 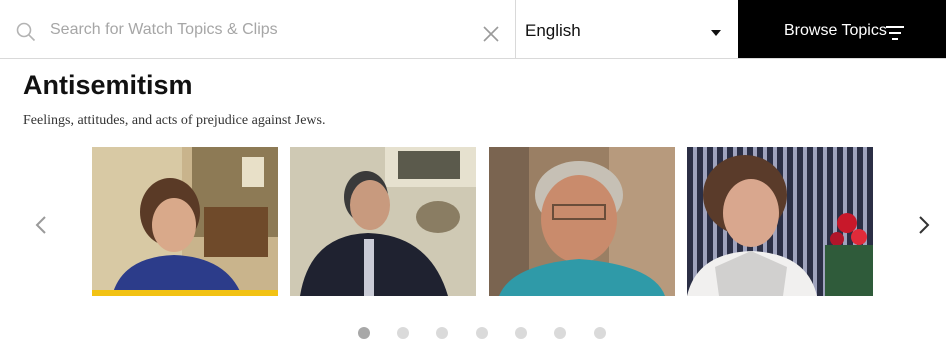 What do you see at coordinates (716, 33) in the screenshot?
I see `chevron-down-icon` at bounding box center [716, 33].